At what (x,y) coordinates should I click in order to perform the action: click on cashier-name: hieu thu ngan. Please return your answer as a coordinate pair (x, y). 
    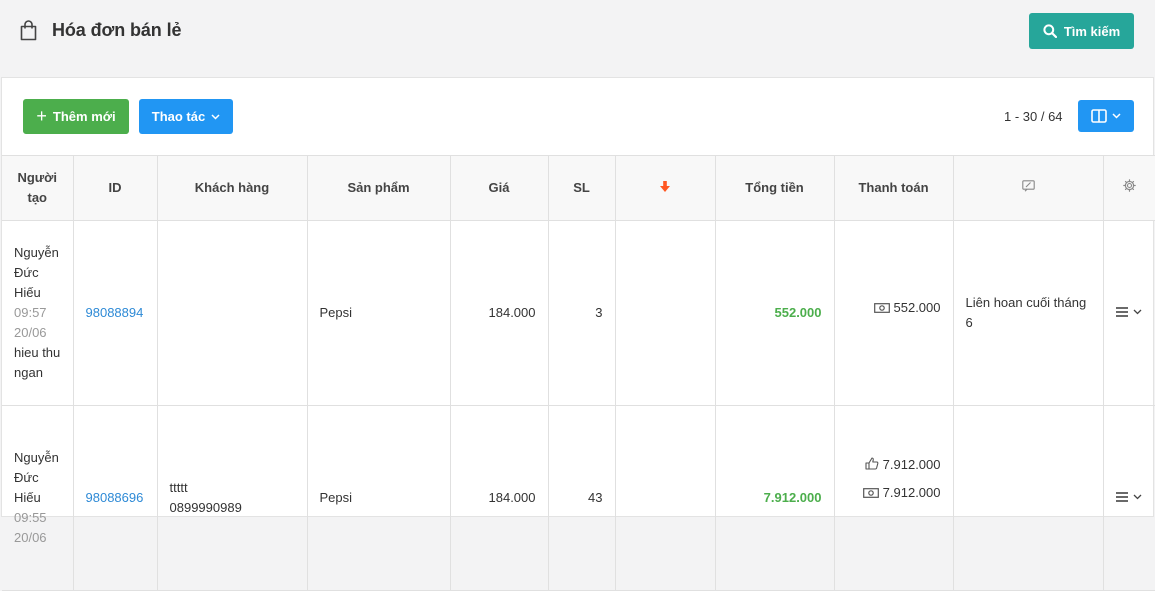
    Looking at the image, I should click on (37, 362).